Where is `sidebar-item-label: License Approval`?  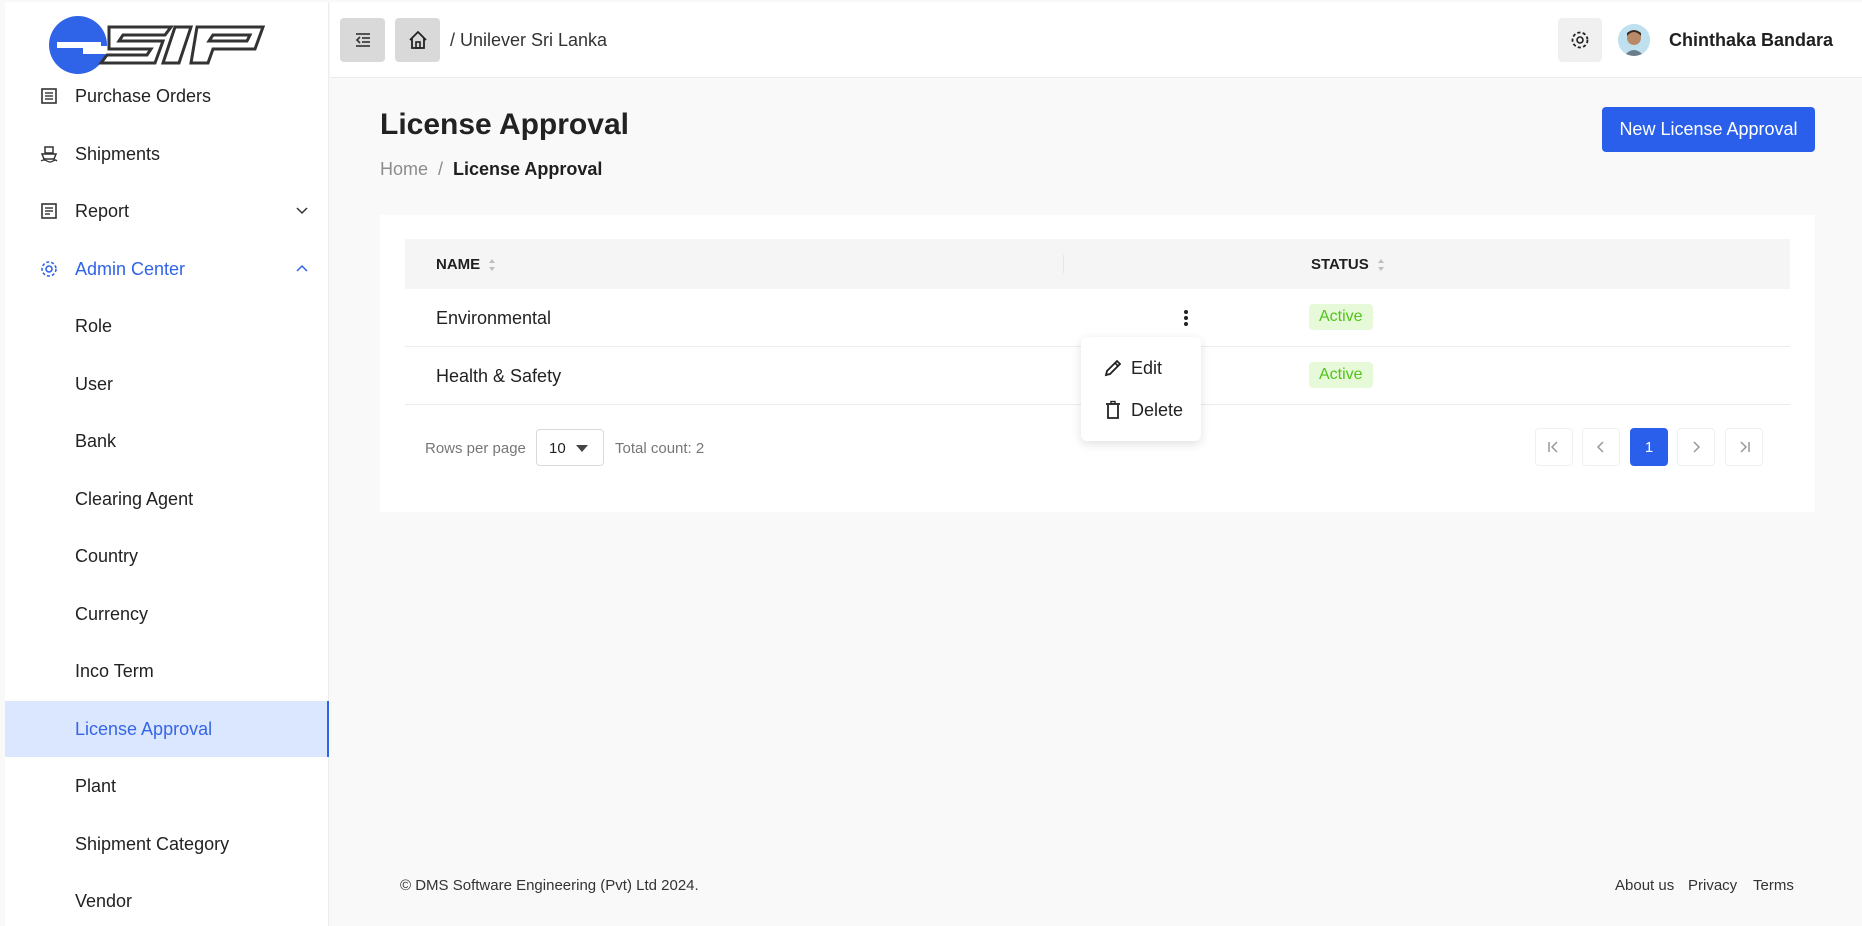 sidebar-item-label: License Approval is located at coordinates (144, 728).